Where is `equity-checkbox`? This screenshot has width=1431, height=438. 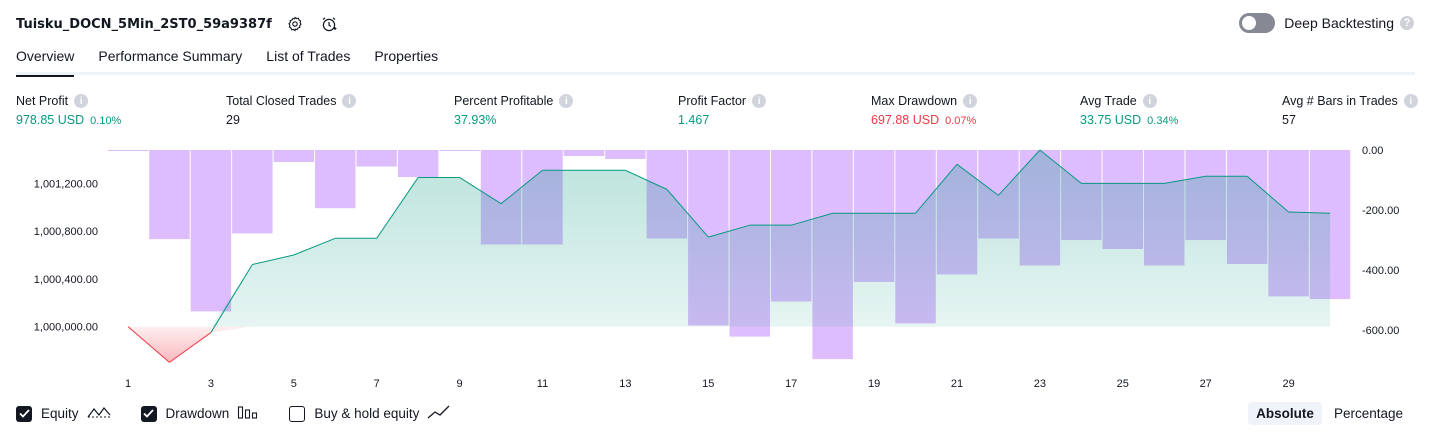 equity-checkbox is located at coordinates (24, 413).